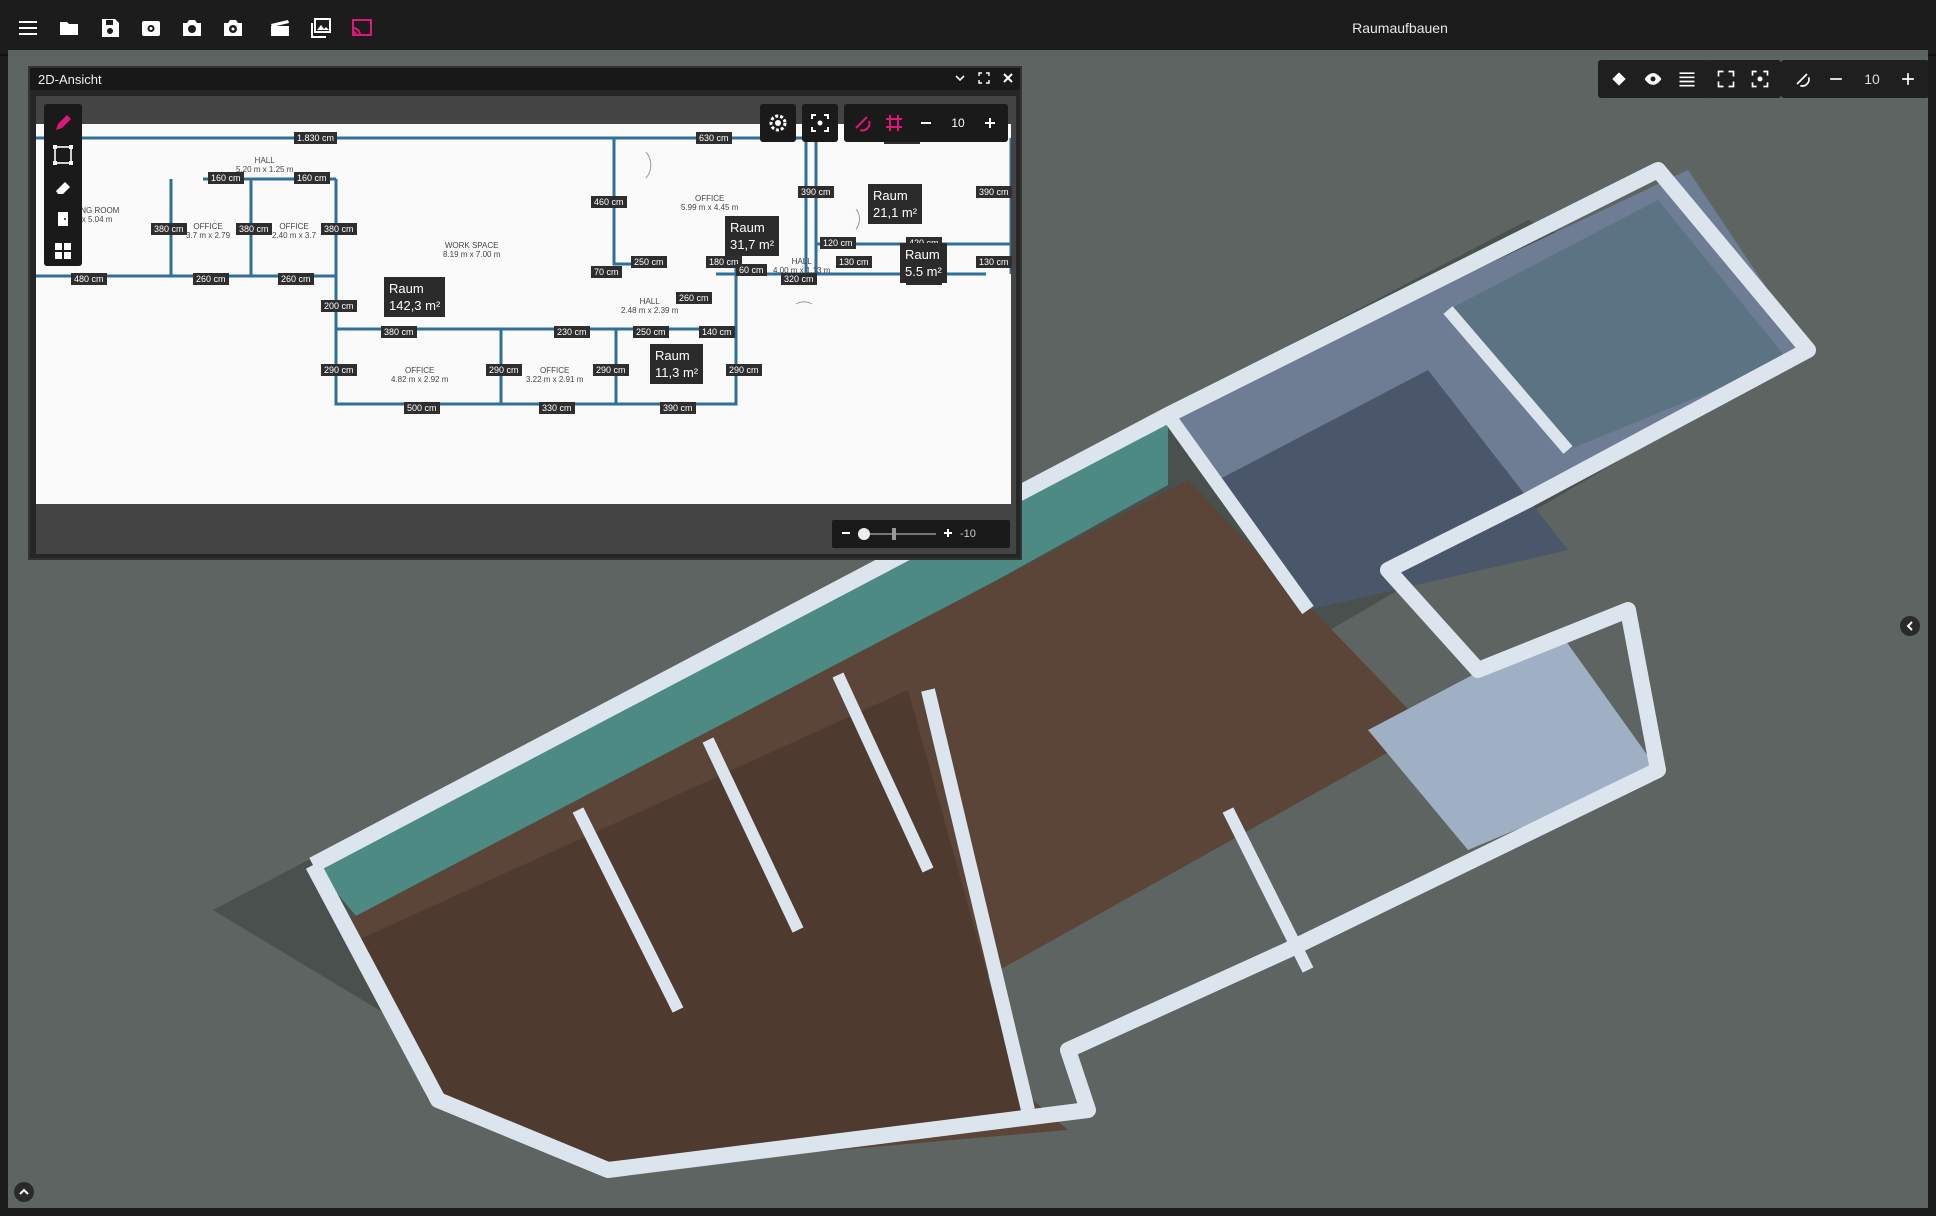 This screenshot has height=1216, width=1936. I want to click on top-toolbar: Raumaufbauen, so click(968, 28).